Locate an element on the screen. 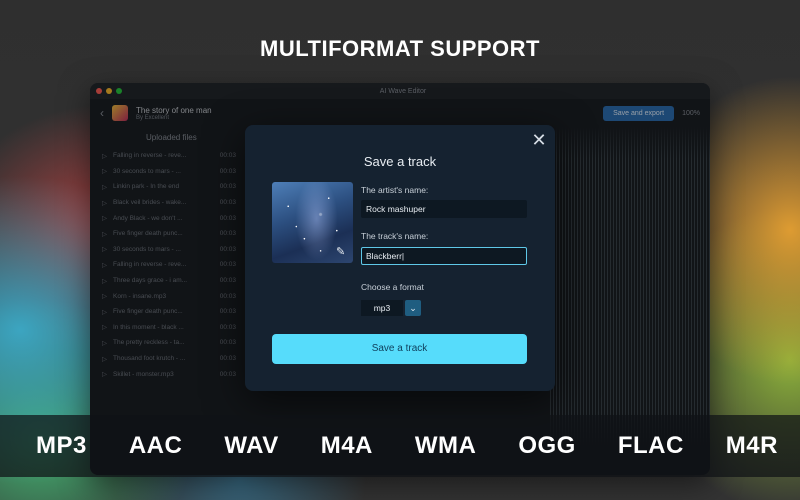 The image size is (800, 500). save-track-button: Save a track is located at coordinates (399, 349).